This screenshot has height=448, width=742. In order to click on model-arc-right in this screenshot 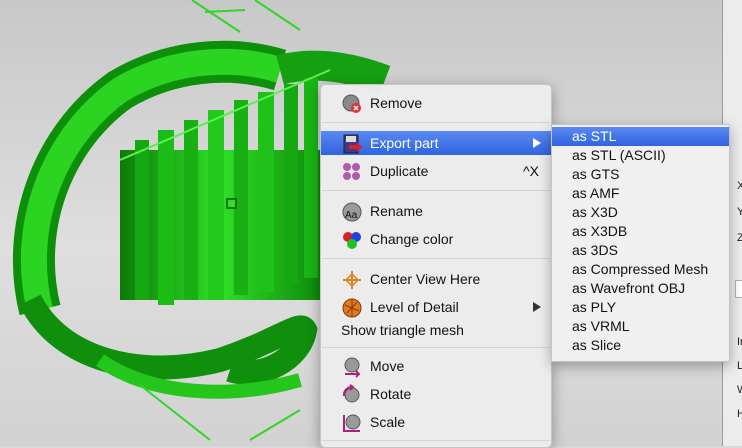, I will do `click(333, 72)`.